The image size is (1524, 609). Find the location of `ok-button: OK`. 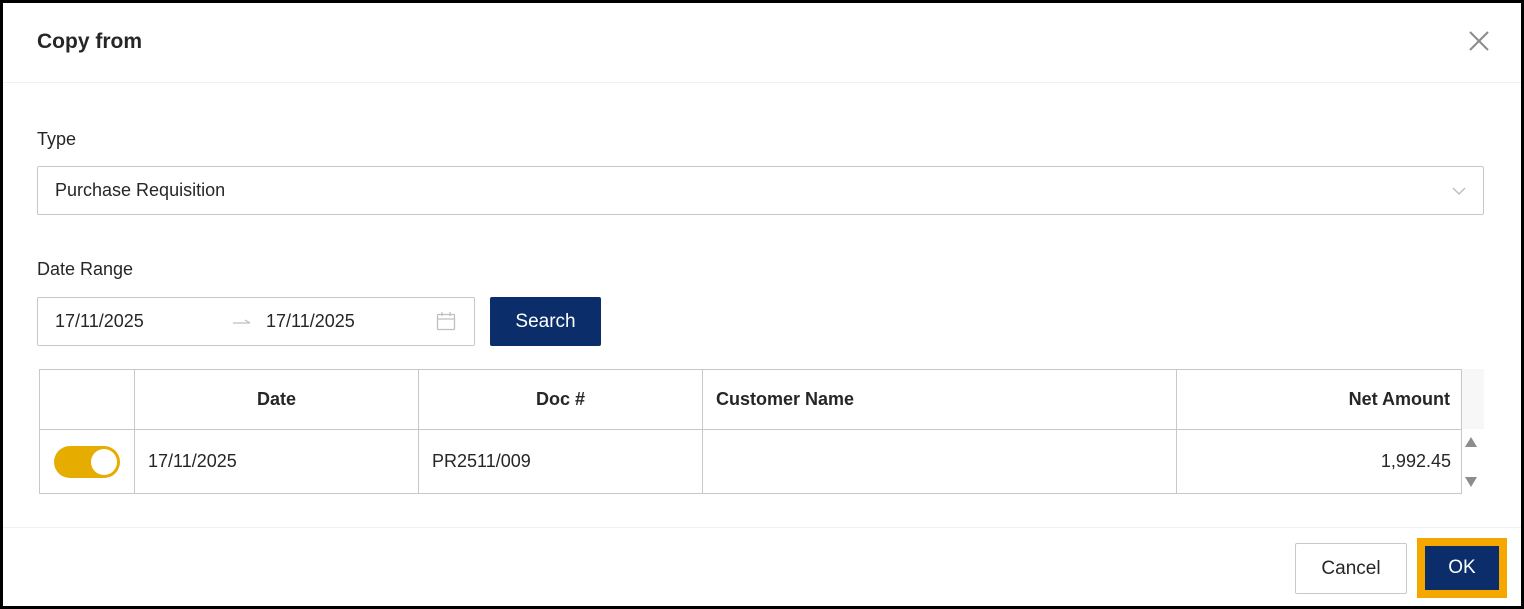

ok-button: OK is located at coordinates (1462, 568).